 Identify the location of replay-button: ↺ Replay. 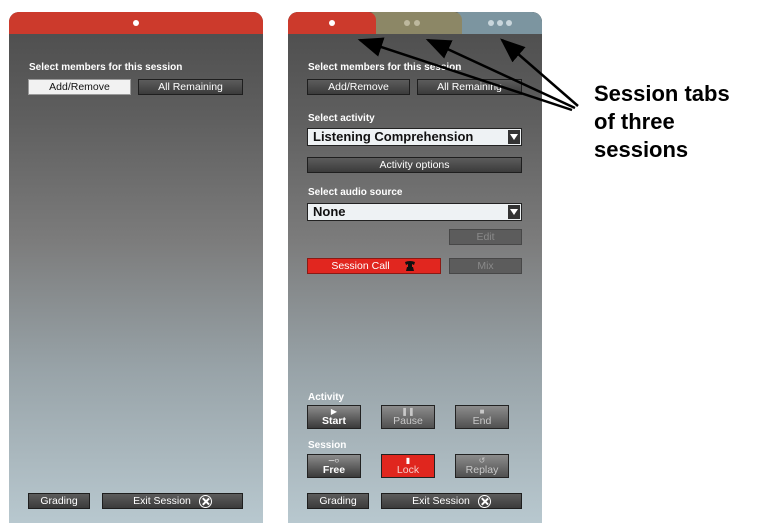
(482, 466).